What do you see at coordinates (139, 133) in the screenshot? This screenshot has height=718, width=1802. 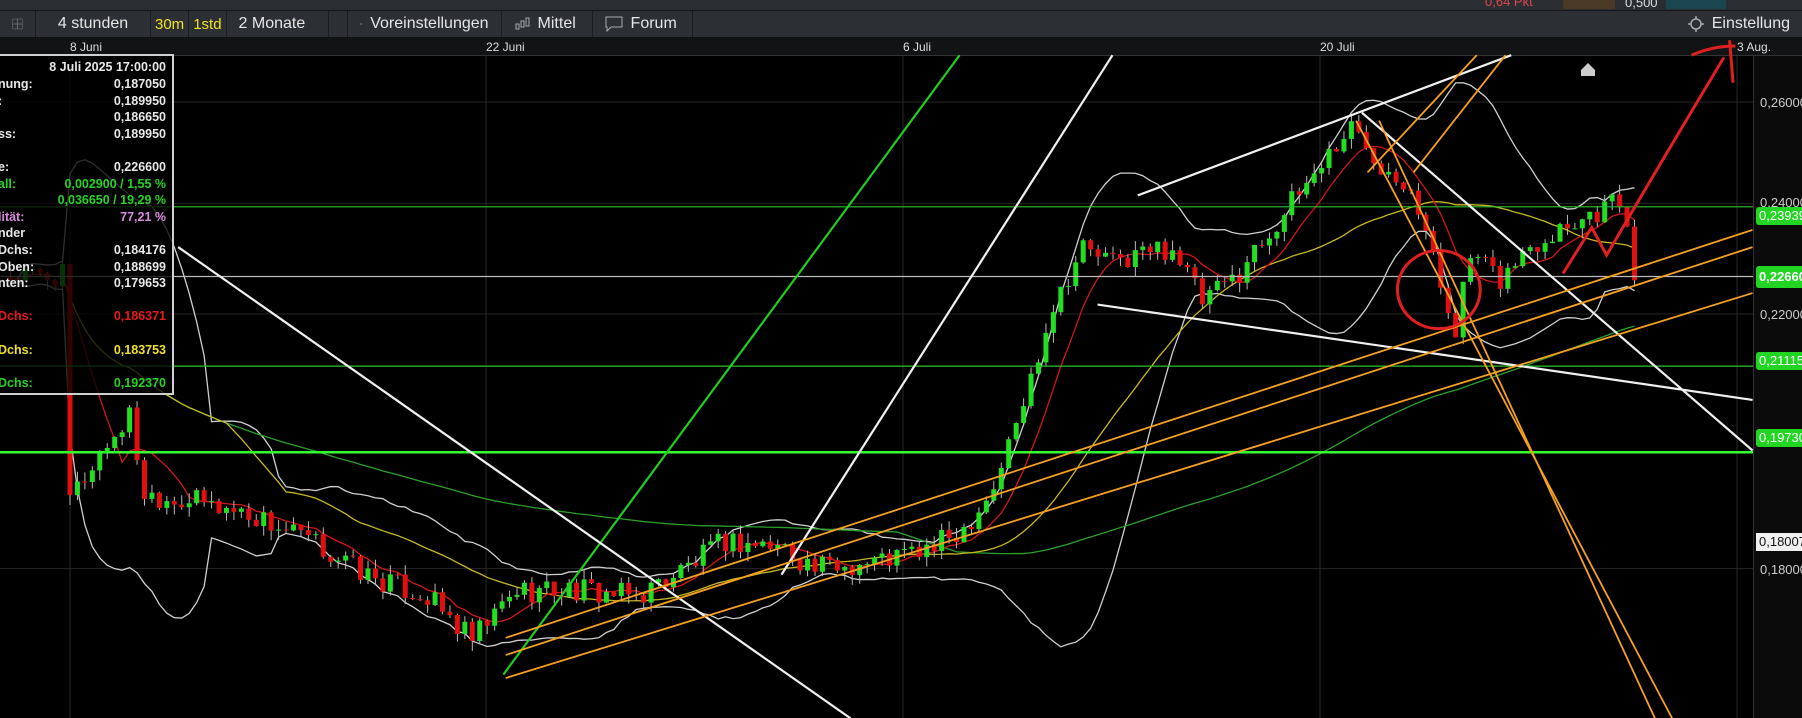 I see `tooltip-value: 0,189950` at bounding box center [139, 133].